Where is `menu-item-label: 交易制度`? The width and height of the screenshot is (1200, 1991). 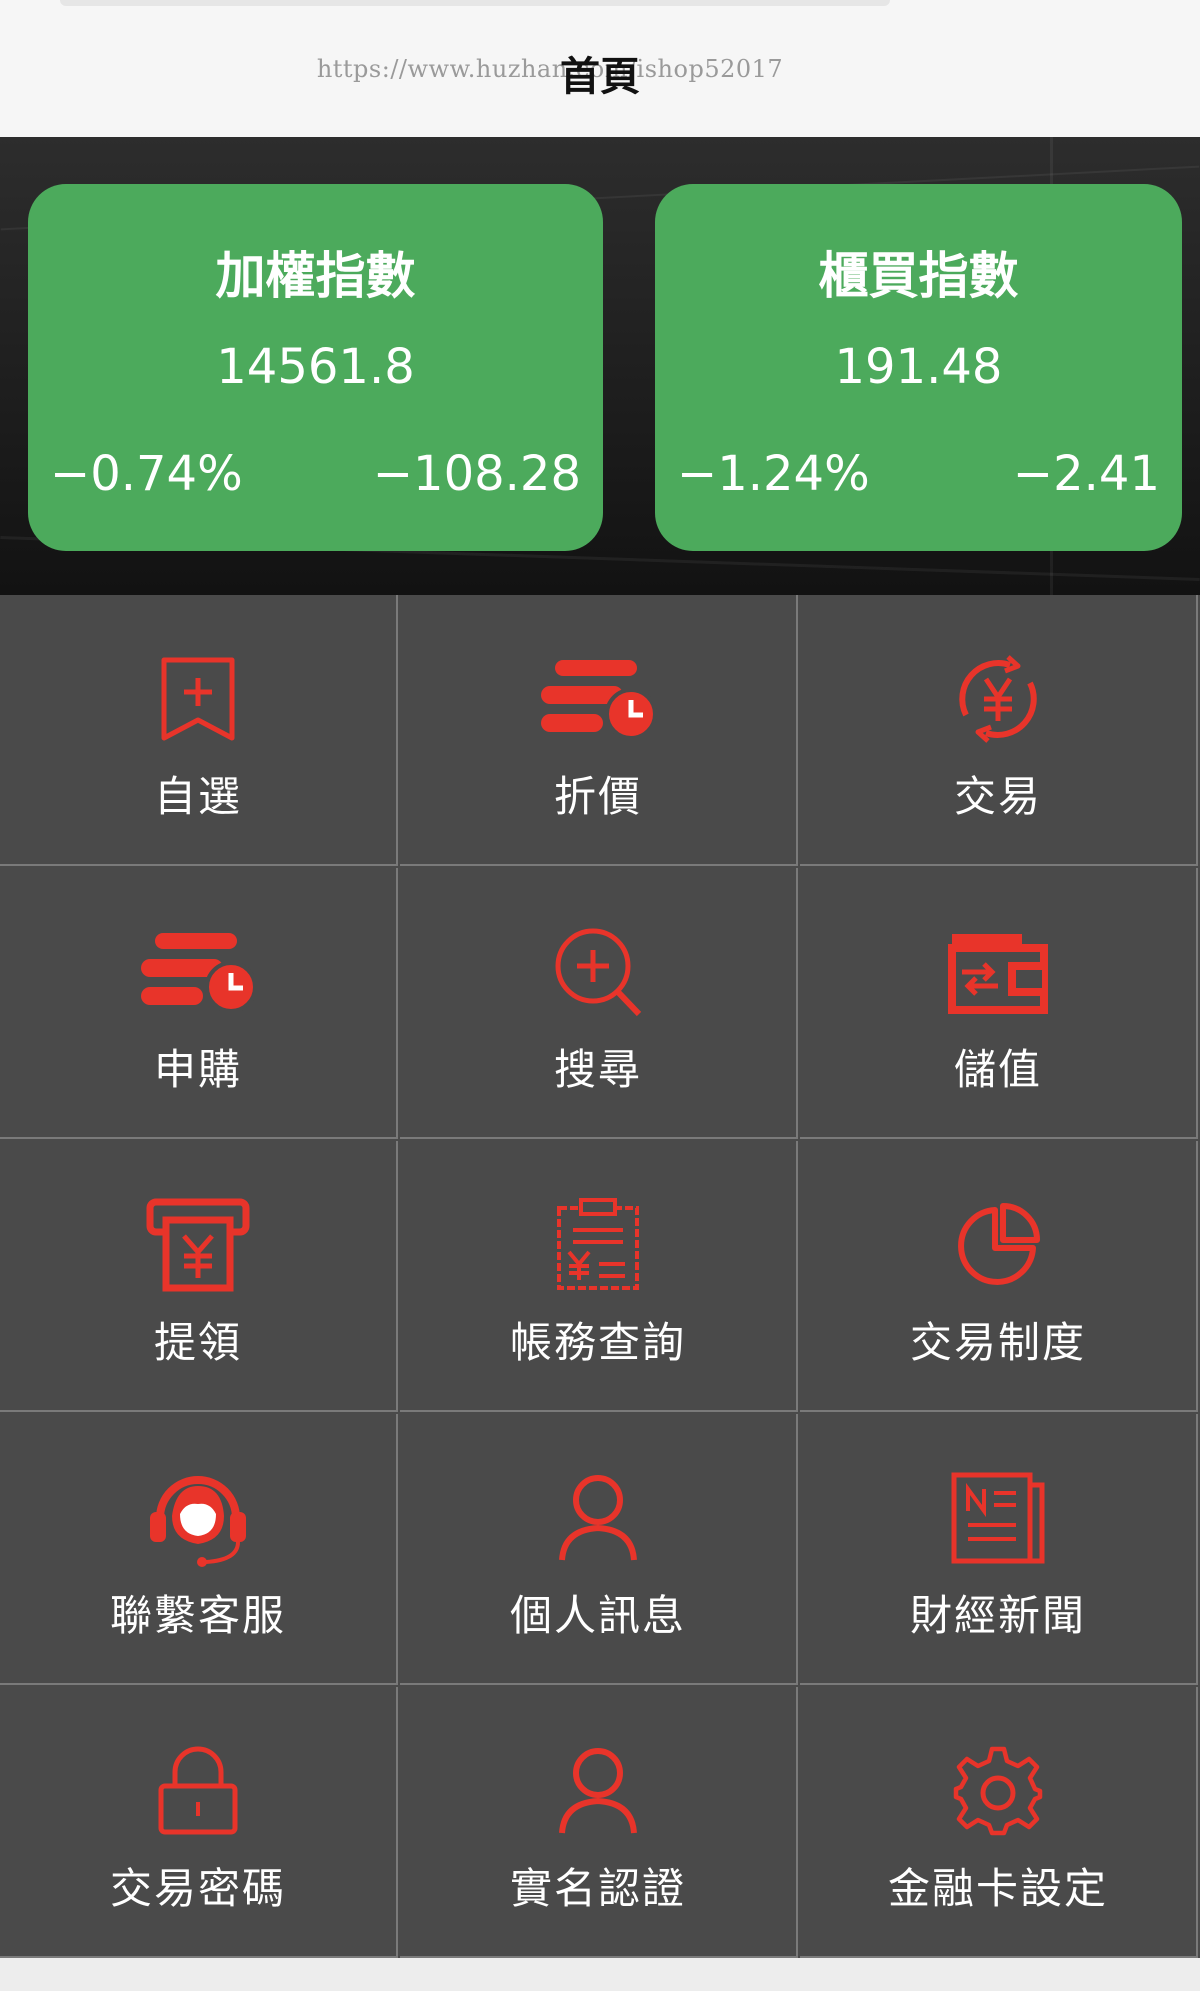 menu-item-label: 交易制度 is located at coordinates (997, 1342).